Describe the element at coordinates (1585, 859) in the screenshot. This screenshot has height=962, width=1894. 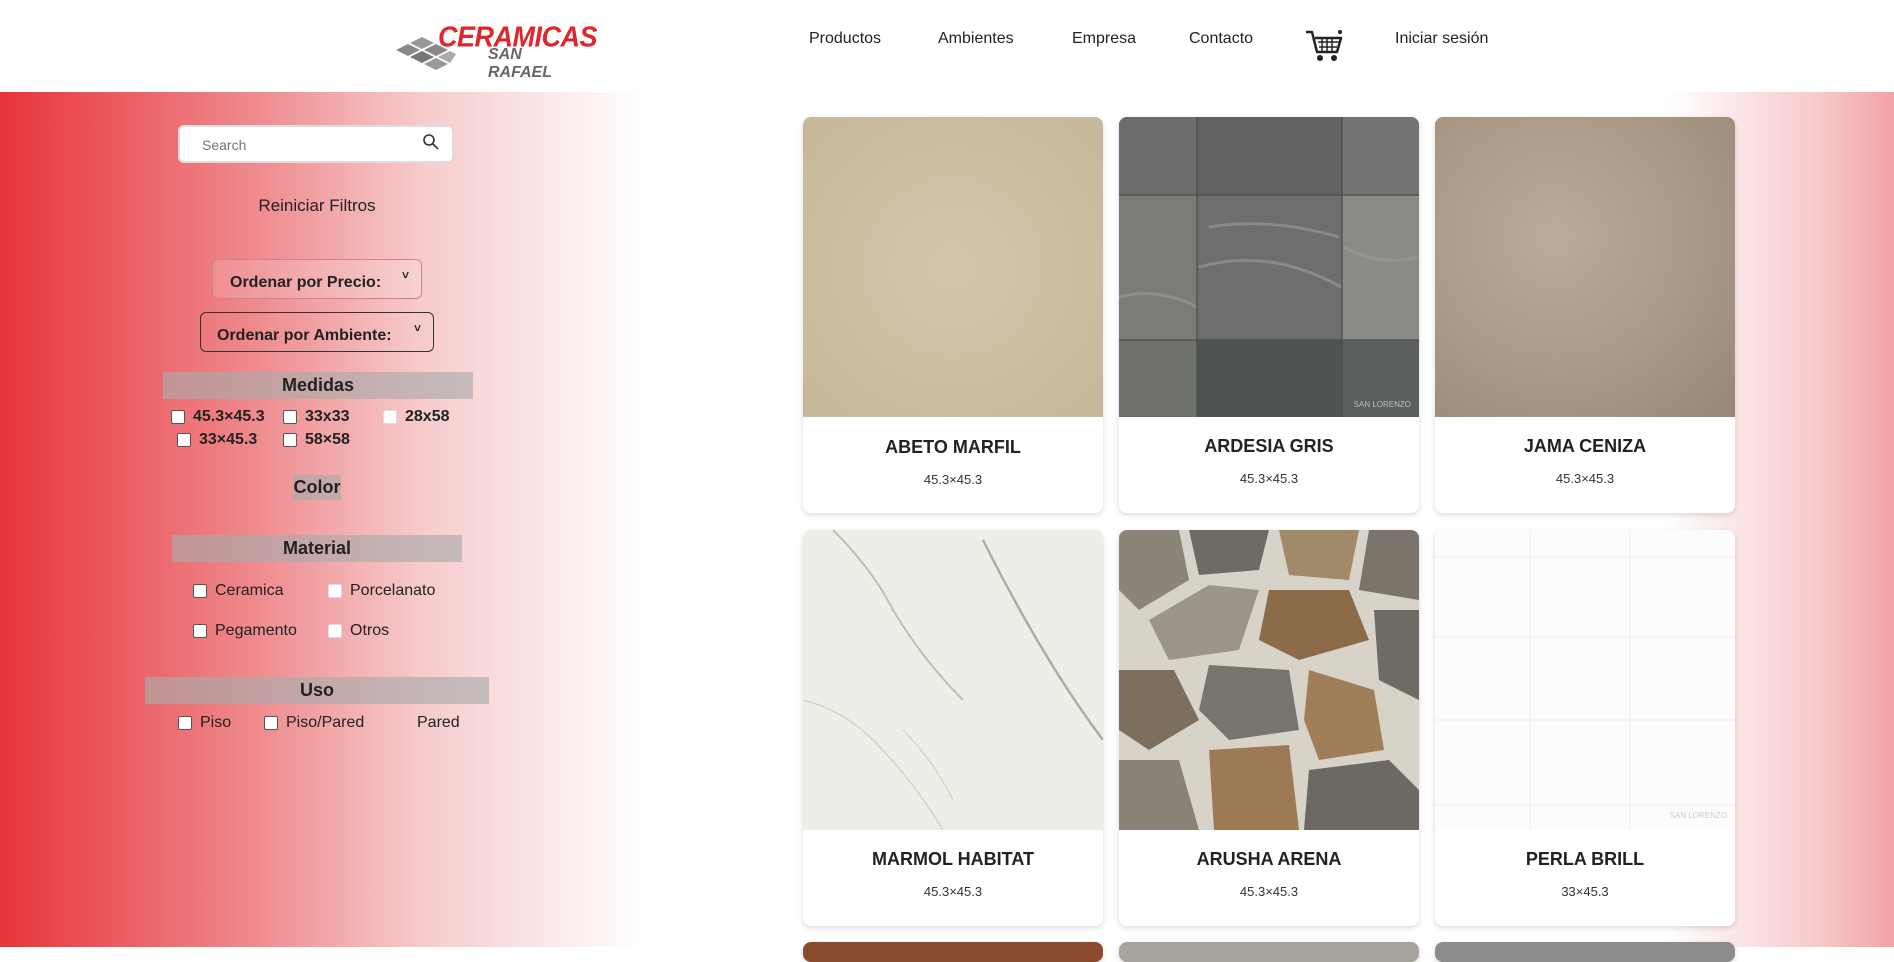
I see `product-name: PERLA BRILL` at that location.